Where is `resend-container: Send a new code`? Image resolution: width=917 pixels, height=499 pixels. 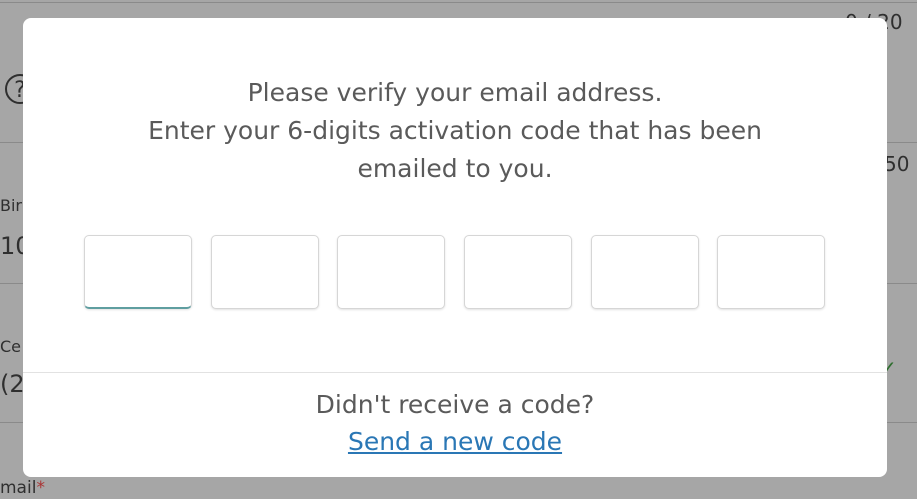 resend-container: Send a new code is located at coordinates (455, 441).